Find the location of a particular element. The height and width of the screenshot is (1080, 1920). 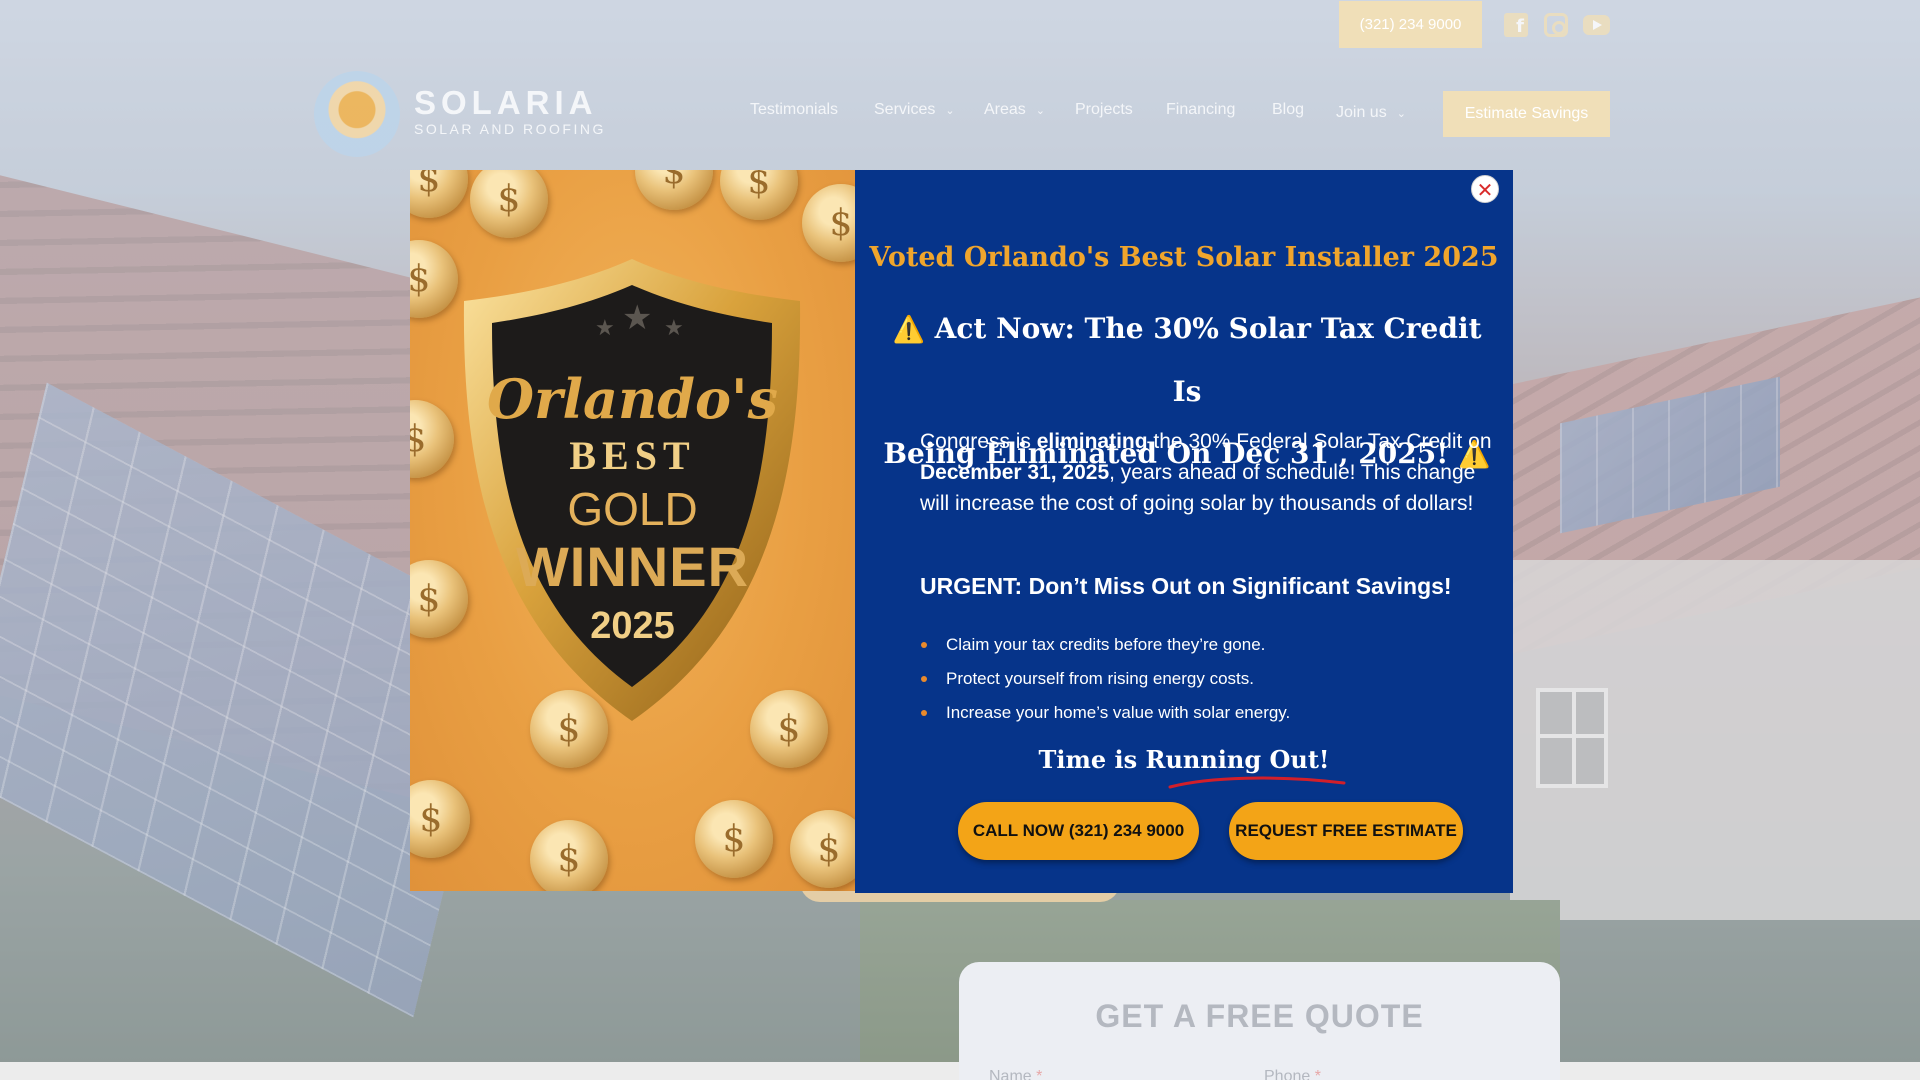

headline-line-1: ⚠️ Act Now: The 30% Solar Tax Credit Is is located at coordinates (1187, 360).